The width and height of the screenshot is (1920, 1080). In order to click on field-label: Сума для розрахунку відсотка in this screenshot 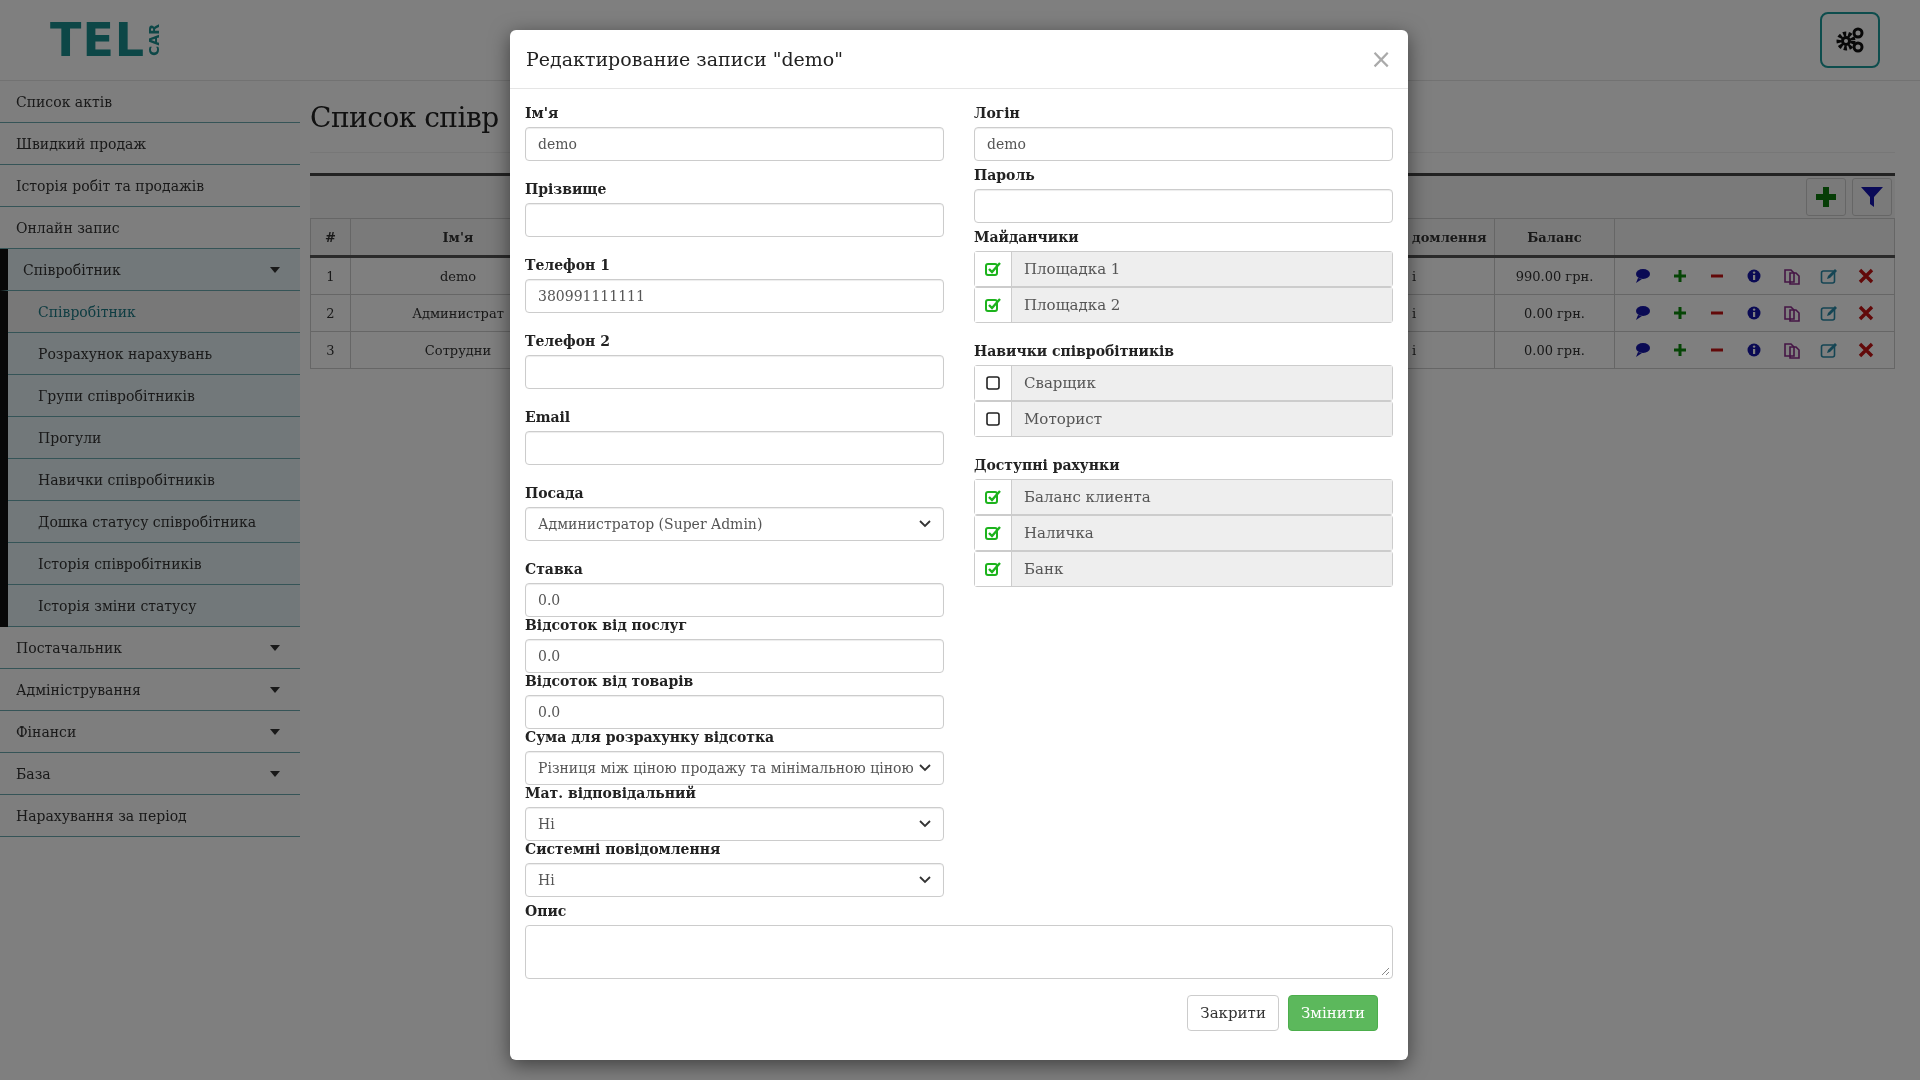, I will do `click(650, 737)`.